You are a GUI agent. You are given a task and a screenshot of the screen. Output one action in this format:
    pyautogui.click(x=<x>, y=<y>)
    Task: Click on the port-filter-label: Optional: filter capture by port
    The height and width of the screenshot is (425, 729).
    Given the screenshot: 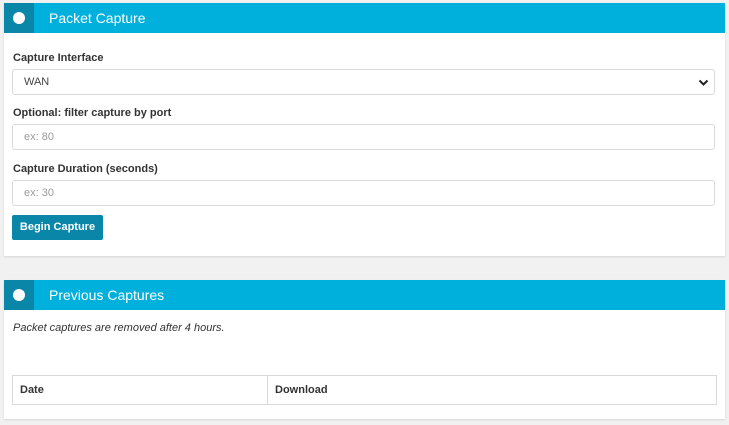 What is the action you would take?
    pyautogui.click(x=92, y=113)
    